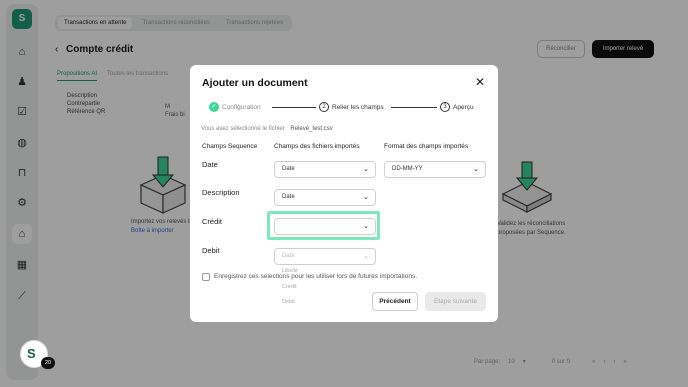  What do you see at coordinates (445, 107) in the screenshot?
I see `step-number: 3` at bounding box center [445, 107].